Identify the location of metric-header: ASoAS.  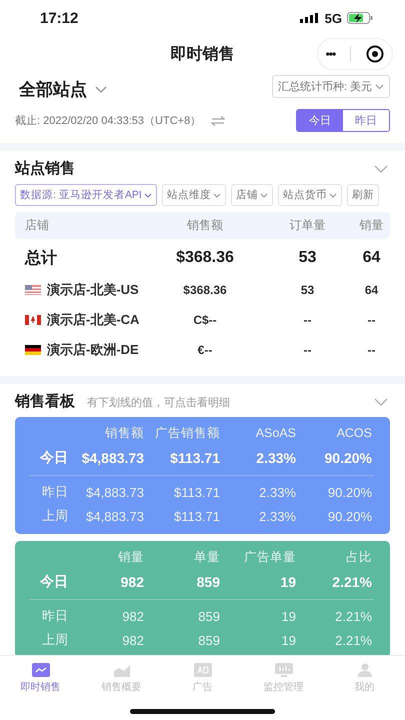
(275, 433).